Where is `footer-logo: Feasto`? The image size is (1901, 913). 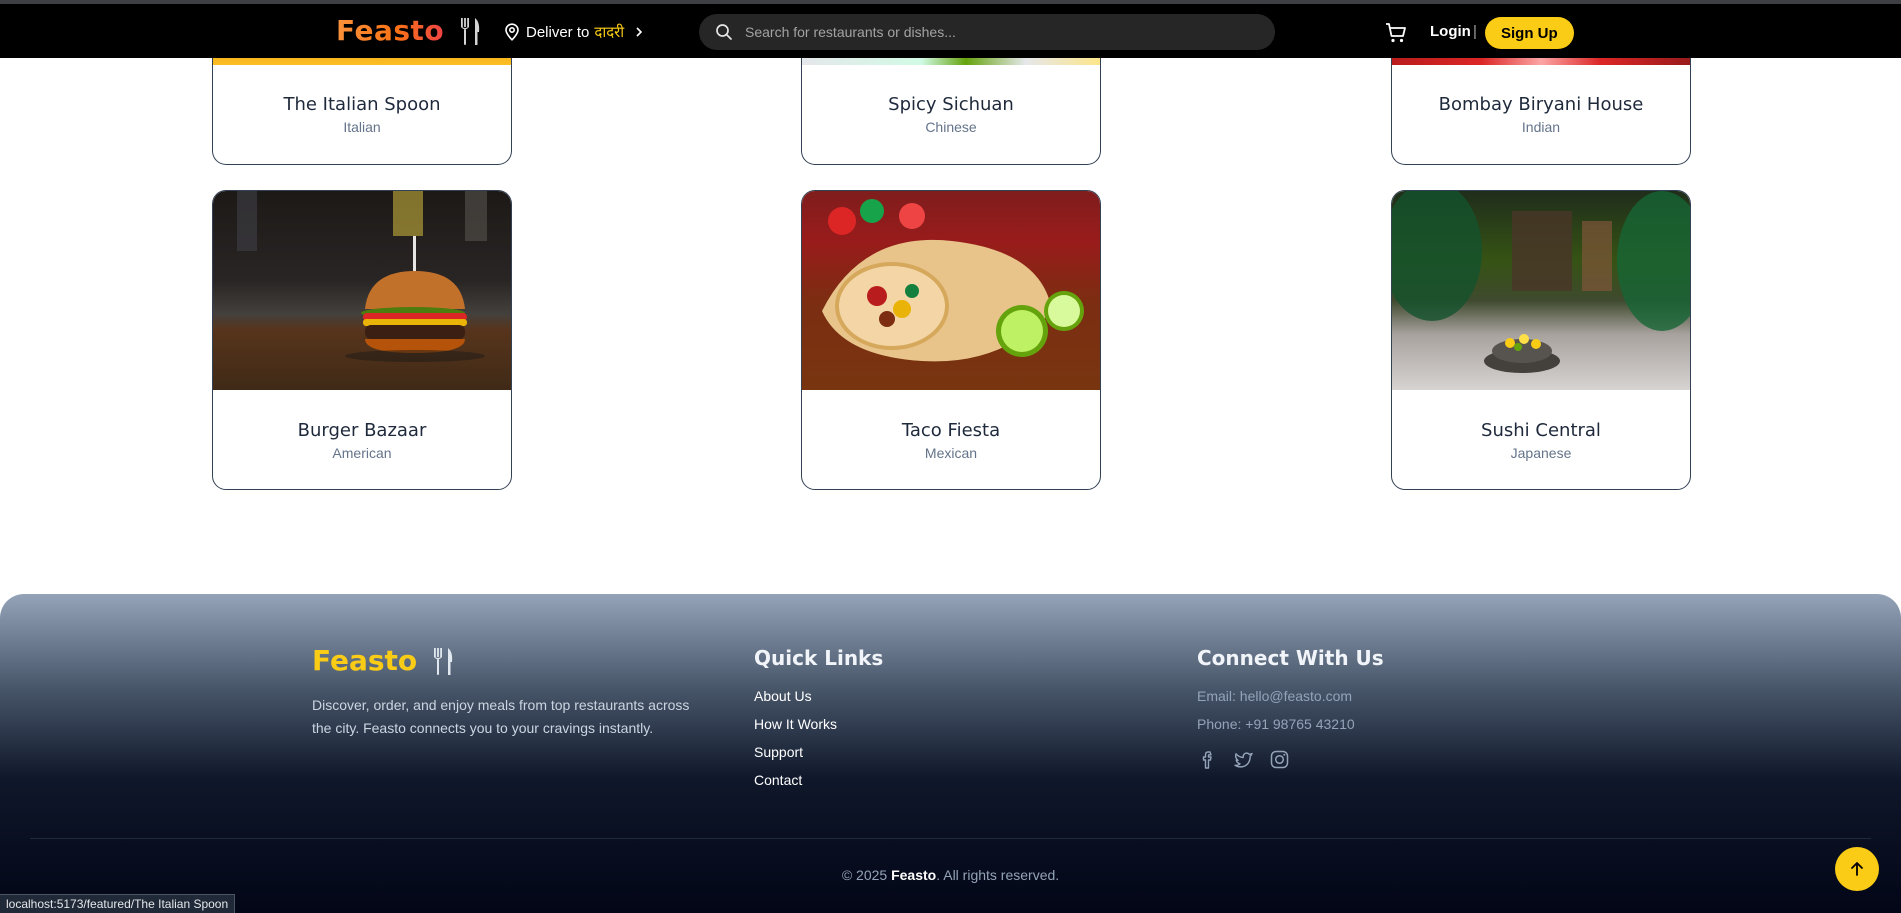 footer-logo: Feasto is located at coordinates (383, 660).